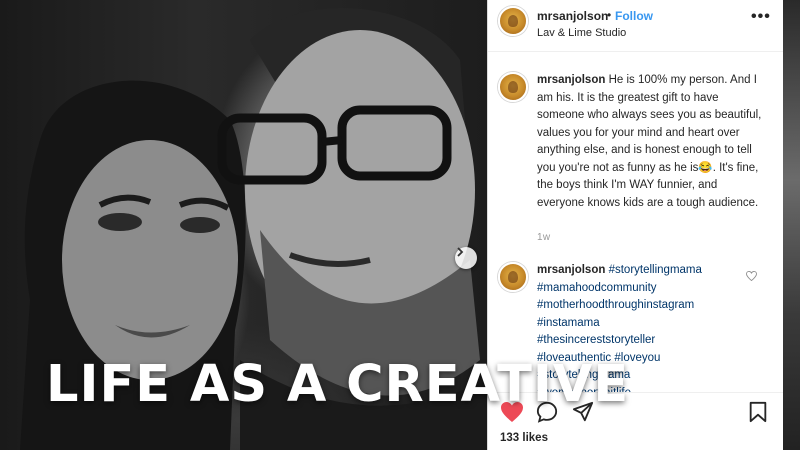 The height and width of the screenshot is (450, 800). What do you see at coordinates (761, 17) in the screenshot?
I see `more-options-button: •••` at bounding box center [761, 17].